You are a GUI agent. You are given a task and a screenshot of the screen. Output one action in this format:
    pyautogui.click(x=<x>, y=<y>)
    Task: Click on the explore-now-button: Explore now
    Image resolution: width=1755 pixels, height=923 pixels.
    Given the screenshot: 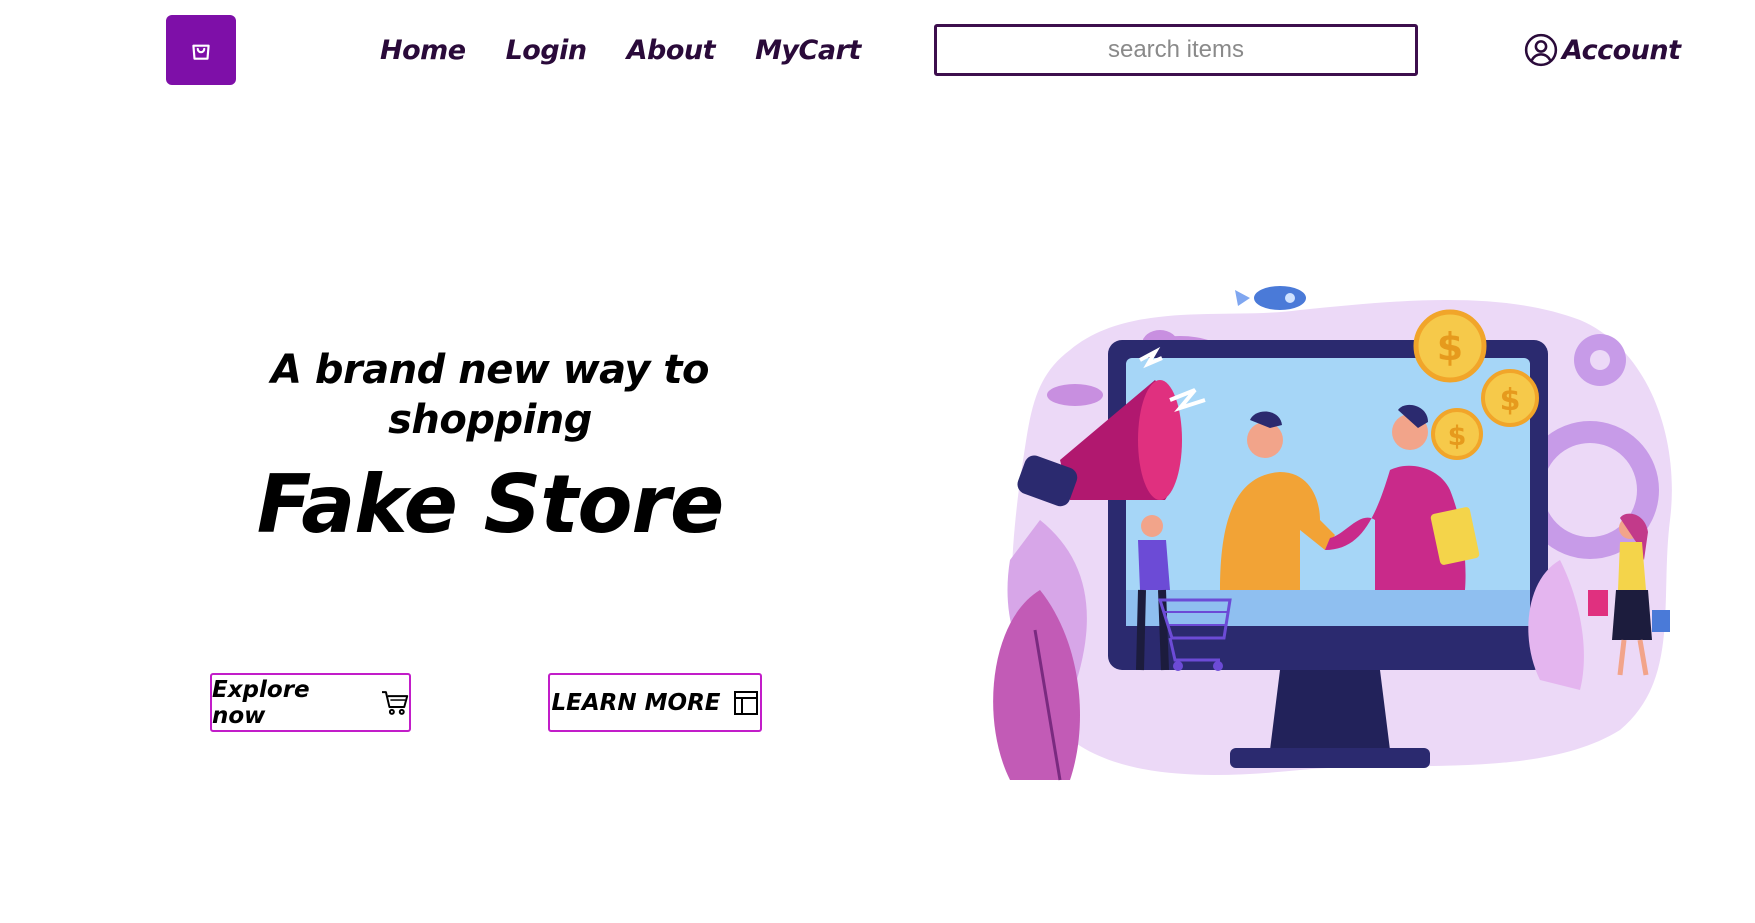 What is the action you would take?
    pyautogui.click(x=310, y=702)
    